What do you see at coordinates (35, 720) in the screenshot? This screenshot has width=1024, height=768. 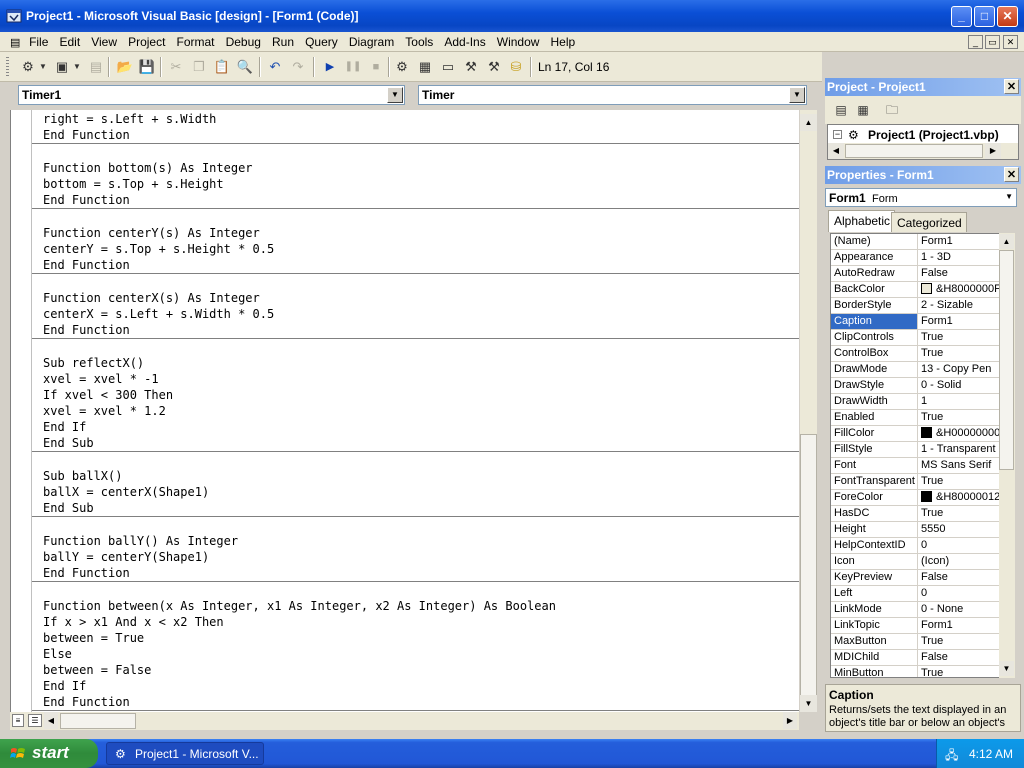 I see `full-module-view-icon: ☰` at bounding box center [35, 720].